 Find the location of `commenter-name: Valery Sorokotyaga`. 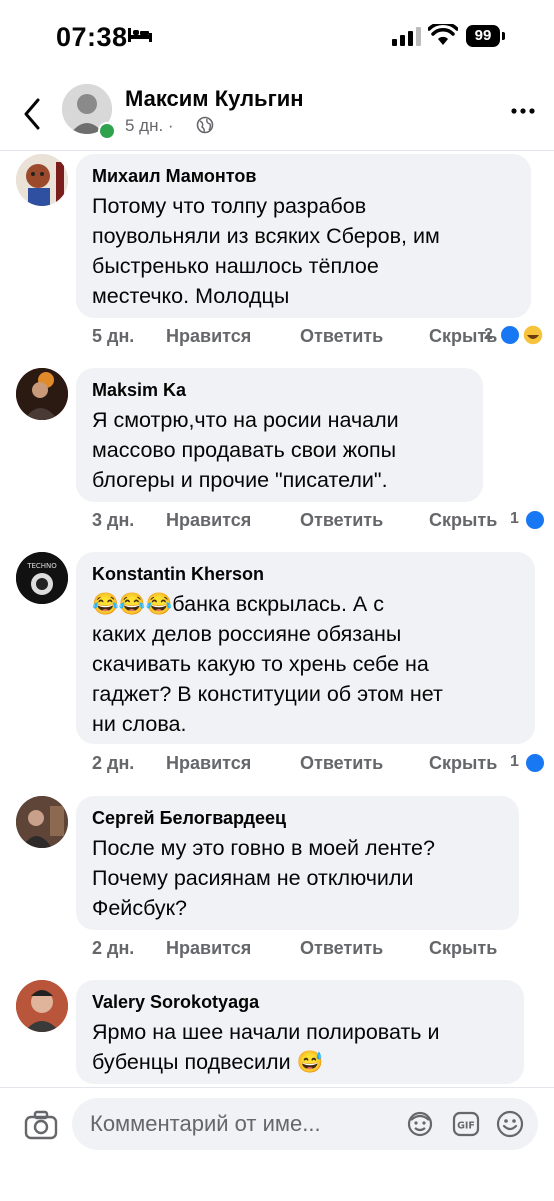

commenter-name: Valery Sorokotyaga is located at coordinates (300, 1002).